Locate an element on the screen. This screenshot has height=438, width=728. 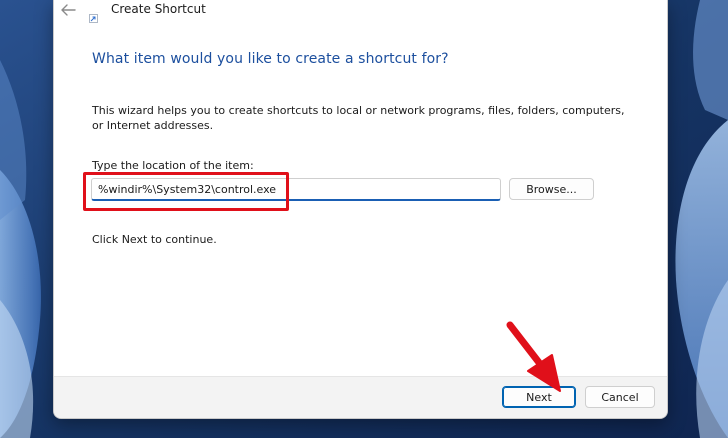
location-field-label: Type the location of the item: is located at coordinates (173, 165).